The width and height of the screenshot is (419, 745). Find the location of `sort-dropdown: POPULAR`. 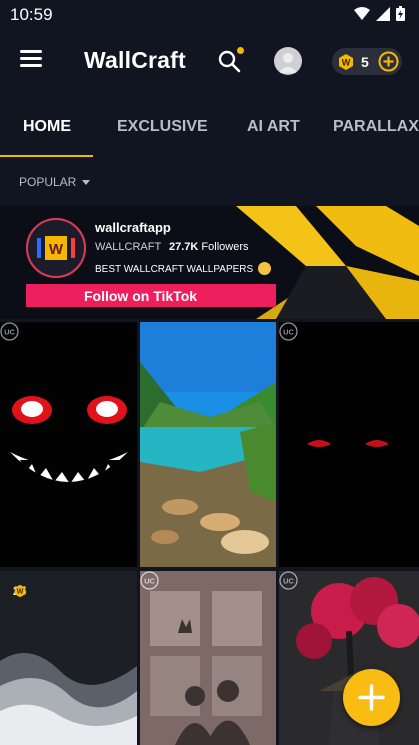

sort-dropdown: POPULAR is located at coordinates (55, 182).